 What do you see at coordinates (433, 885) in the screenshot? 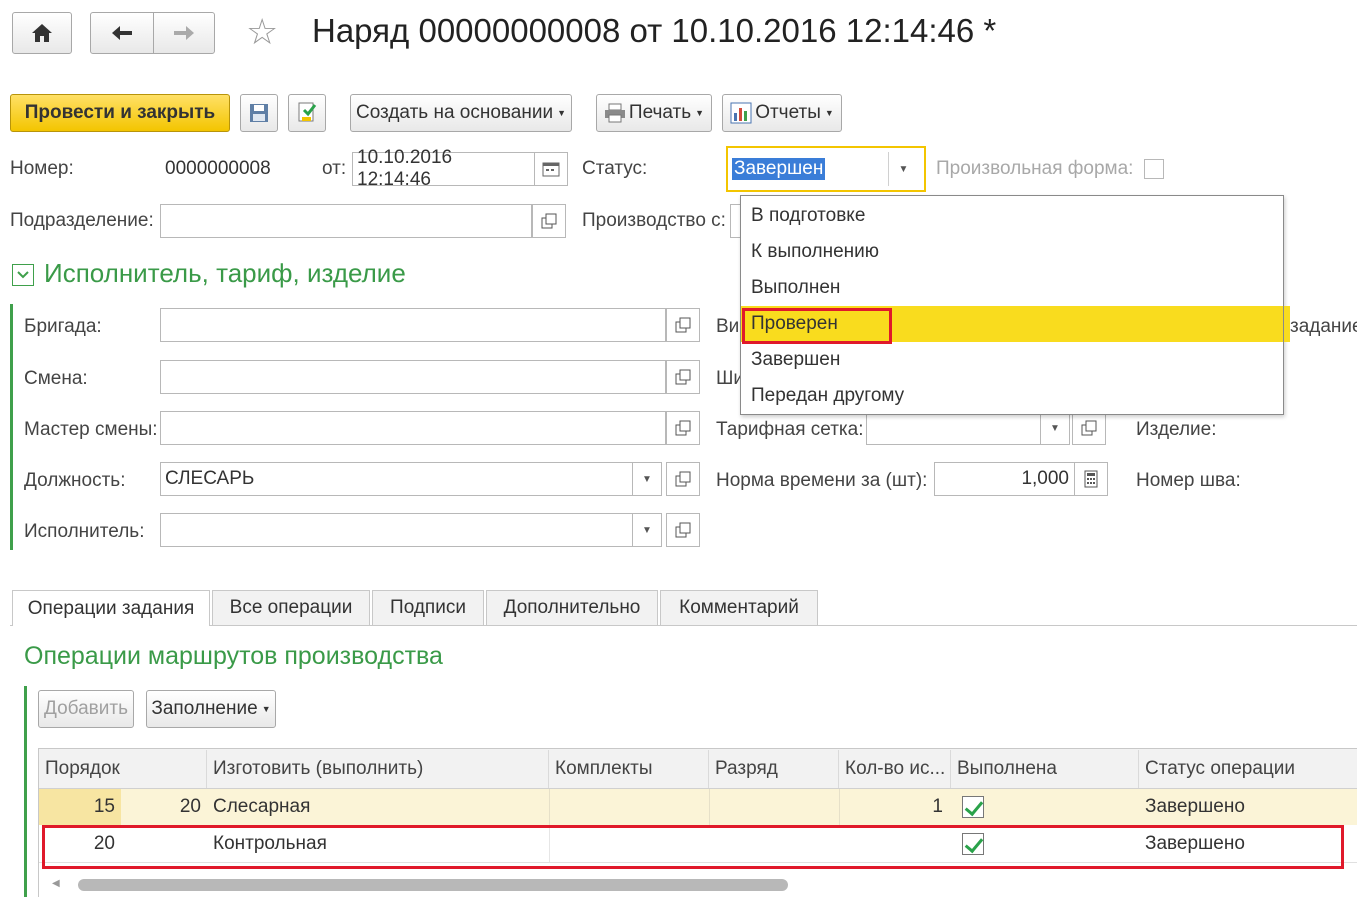
I see `horizontal-scrollbar` at bounding box center [433, 885].